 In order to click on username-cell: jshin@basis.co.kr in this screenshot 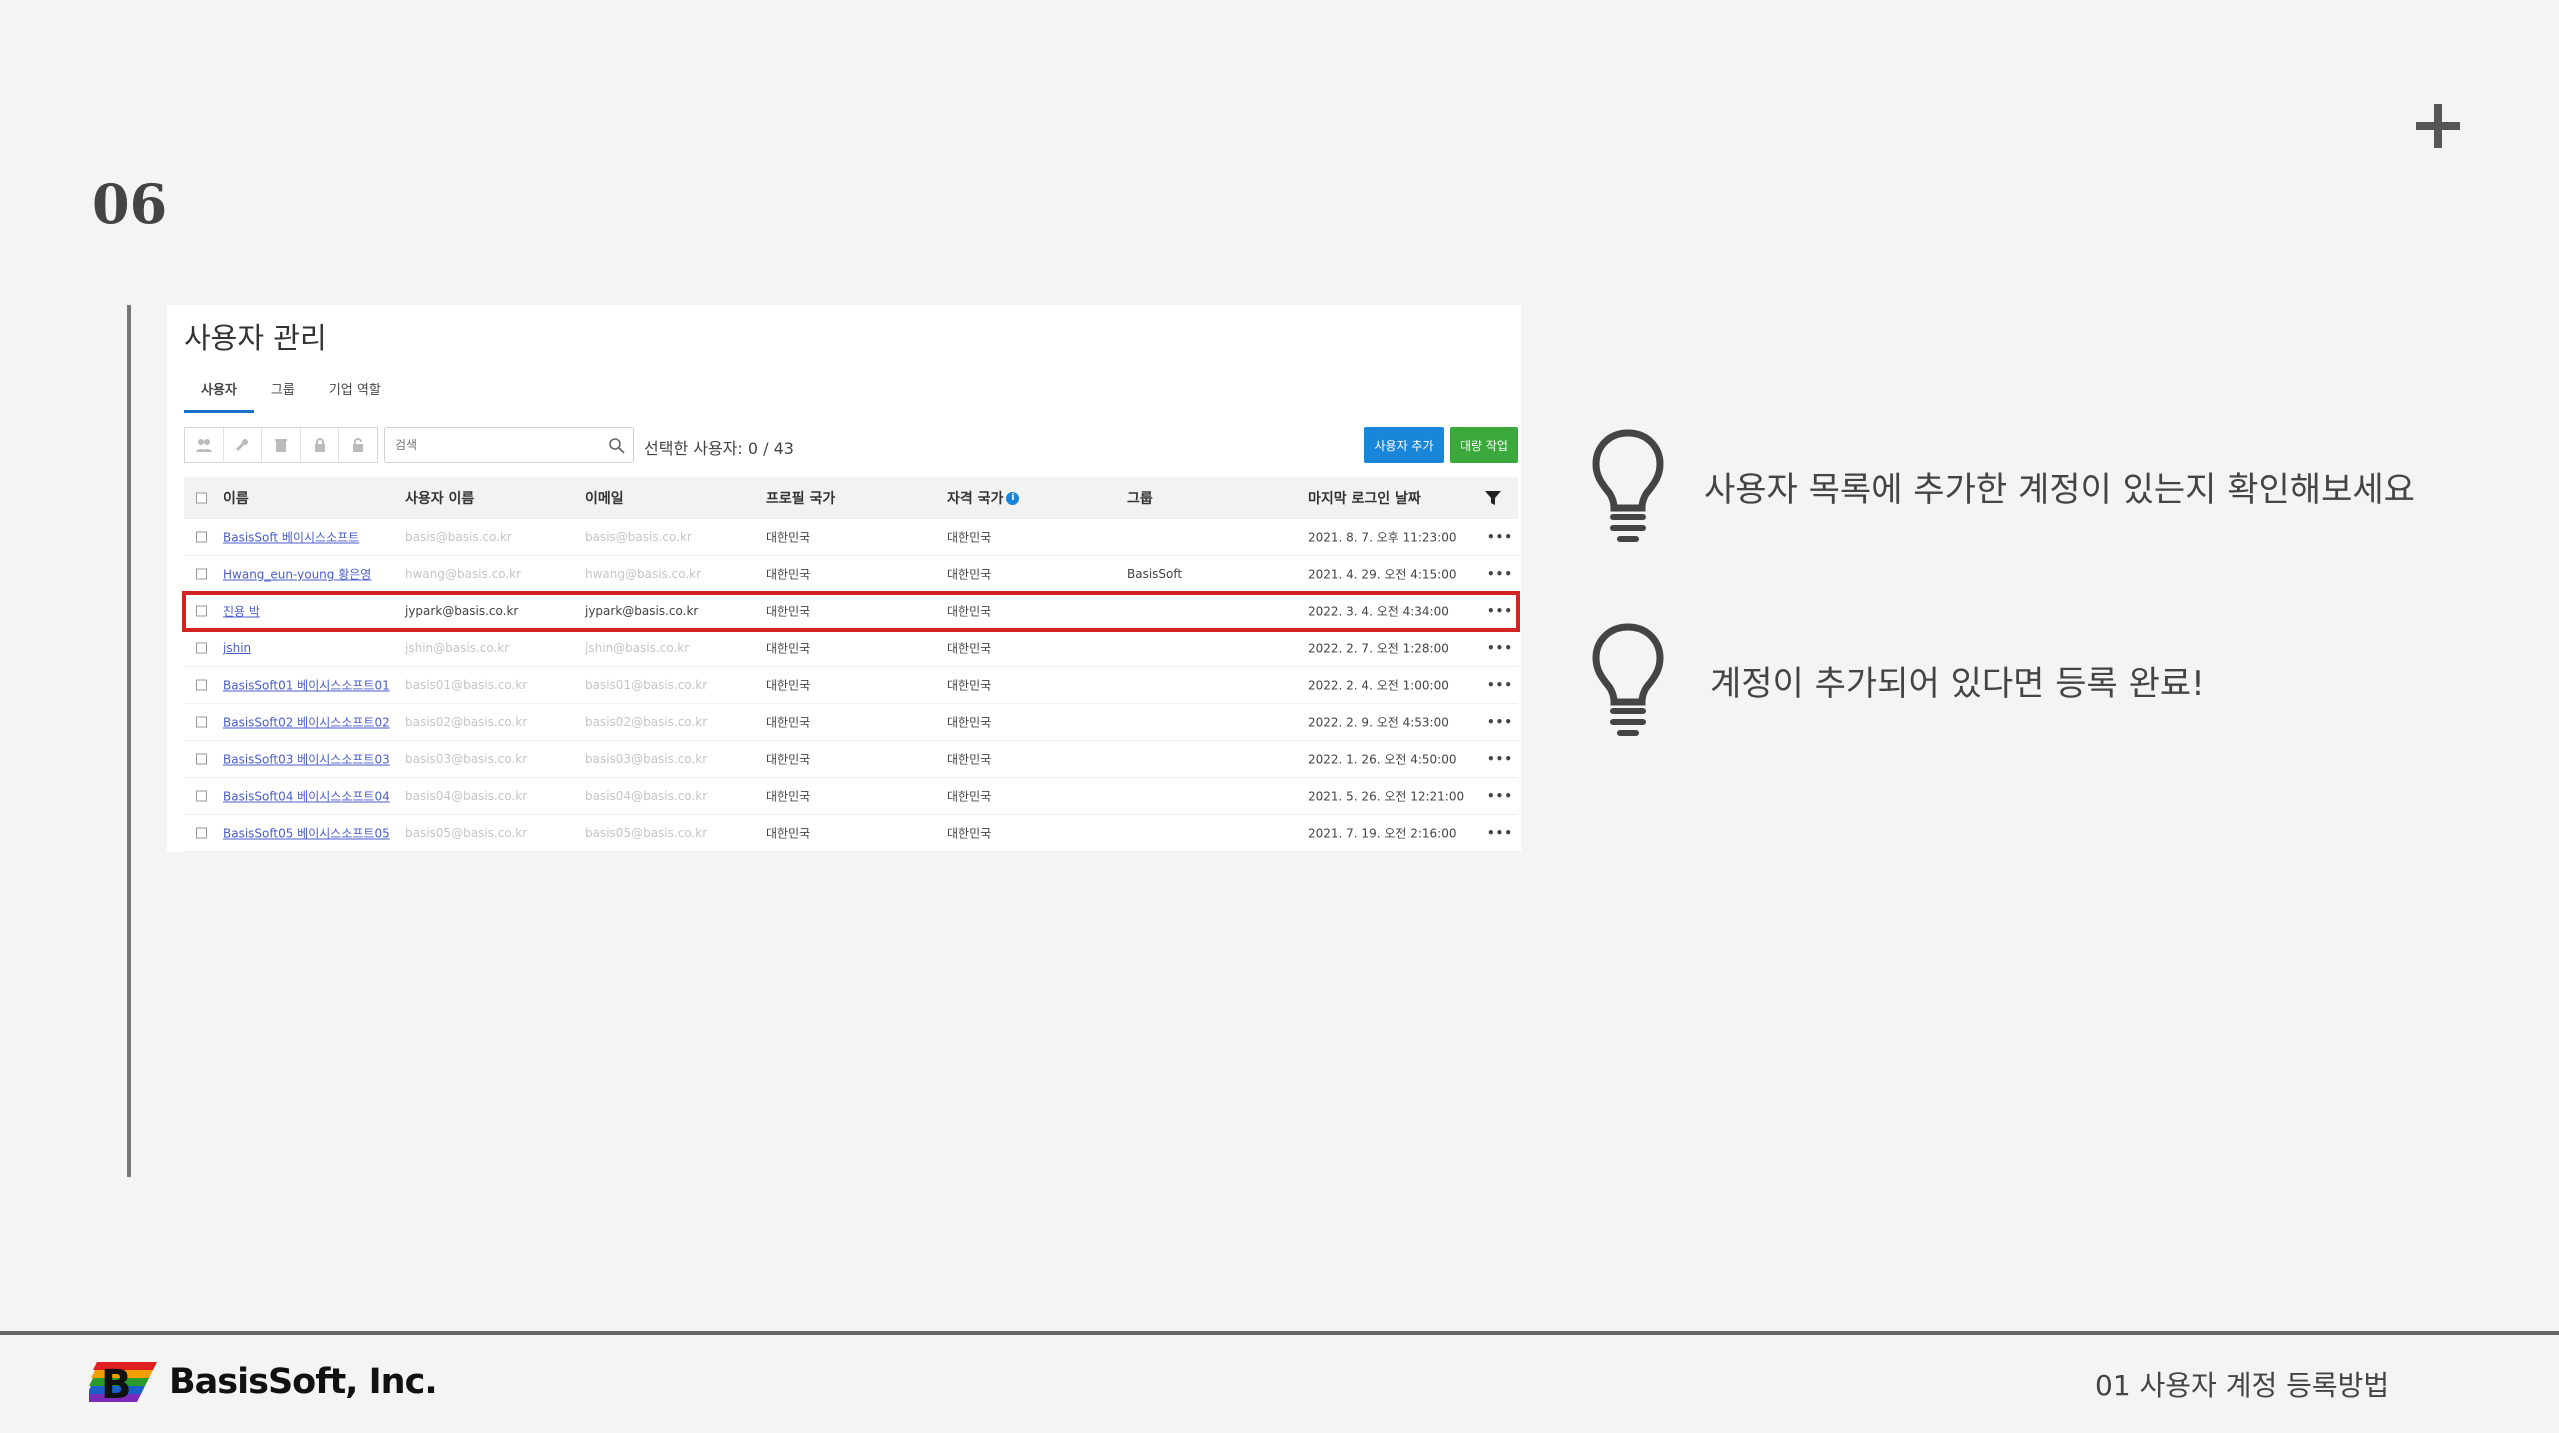, I will do `click(457, 648)`.